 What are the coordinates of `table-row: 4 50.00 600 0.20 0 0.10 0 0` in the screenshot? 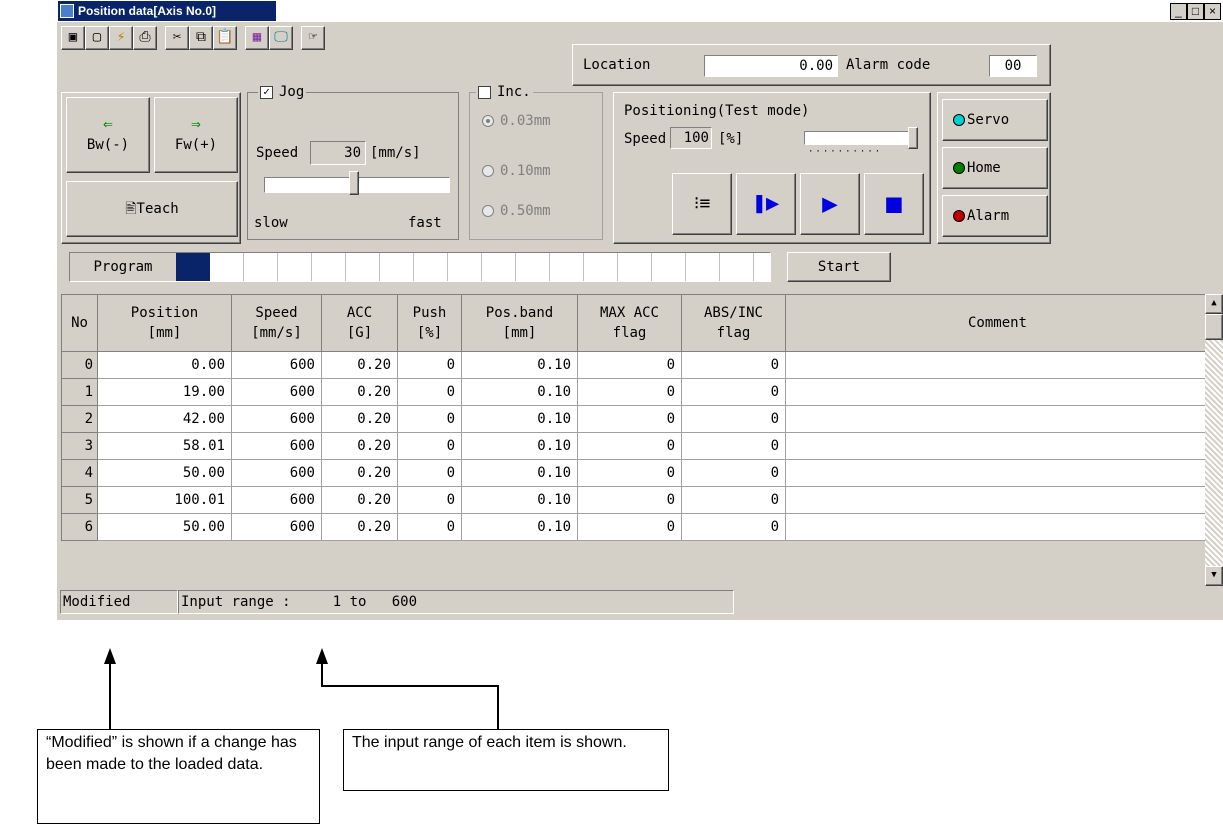 It's located at (635, 473).